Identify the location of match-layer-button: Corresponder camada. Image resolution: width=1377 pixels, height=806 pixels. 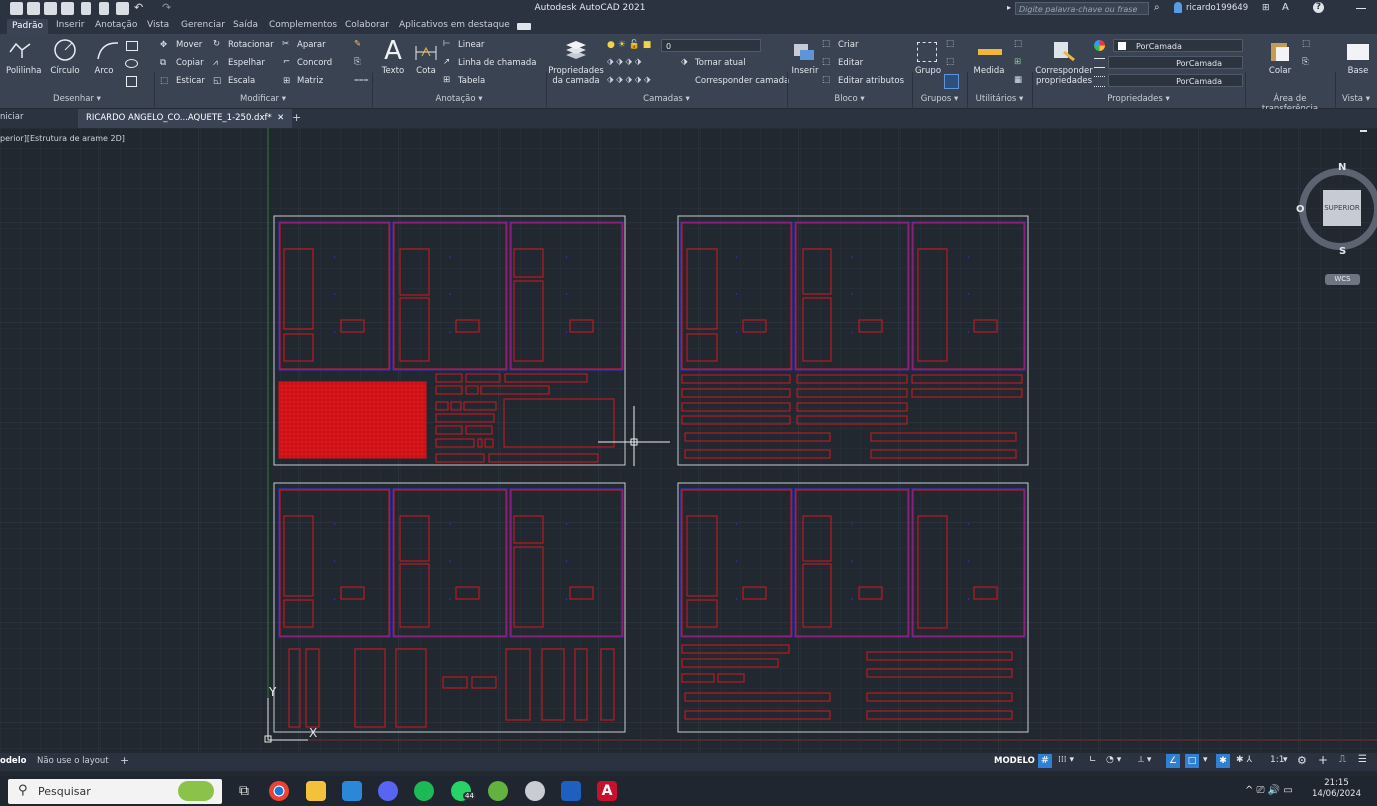
(742, 81).